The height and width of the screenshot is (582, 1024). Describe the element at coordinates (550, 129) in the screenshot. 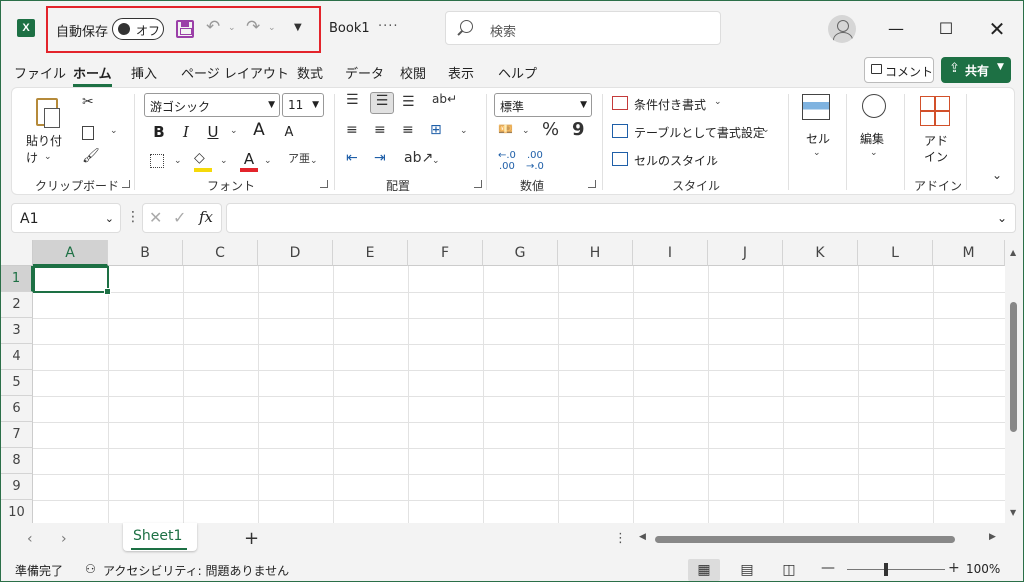

I see `percent-button: %` at that location.